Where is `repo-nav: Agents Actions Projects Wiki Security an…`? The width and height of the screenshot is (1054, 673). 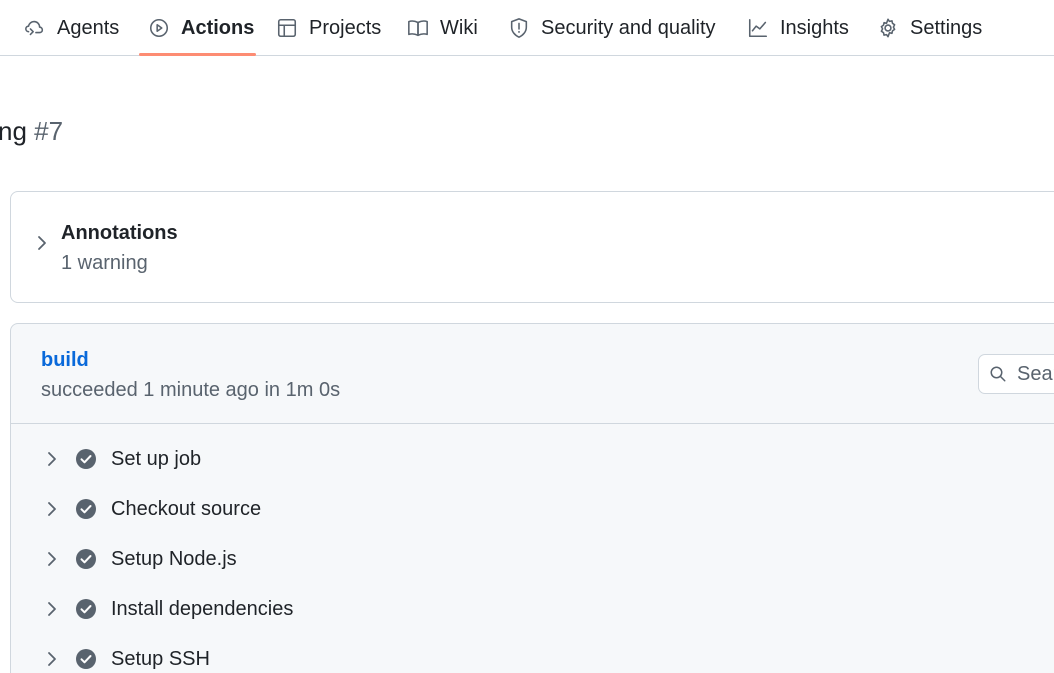
repo-nav: Agents Actions Projects Wiki Security an… is located at coordinates (527, 28).